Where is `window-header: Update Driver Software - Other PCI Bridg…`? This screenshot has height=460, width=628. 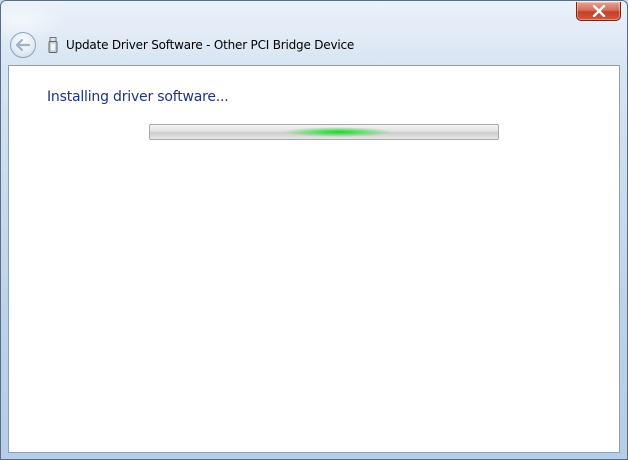 window-header: Update Driver Software - Other PCI Bridg… is located at coordinates (314, 45).